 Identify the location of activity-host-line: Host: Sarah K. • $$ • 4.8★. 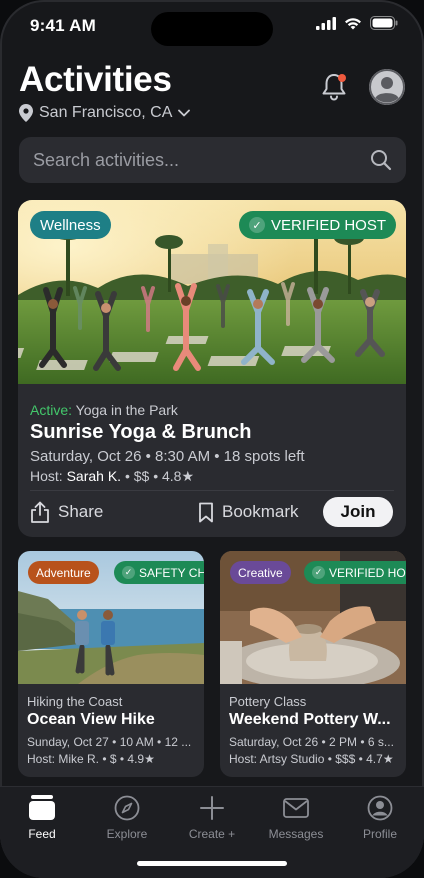
(112, 476).